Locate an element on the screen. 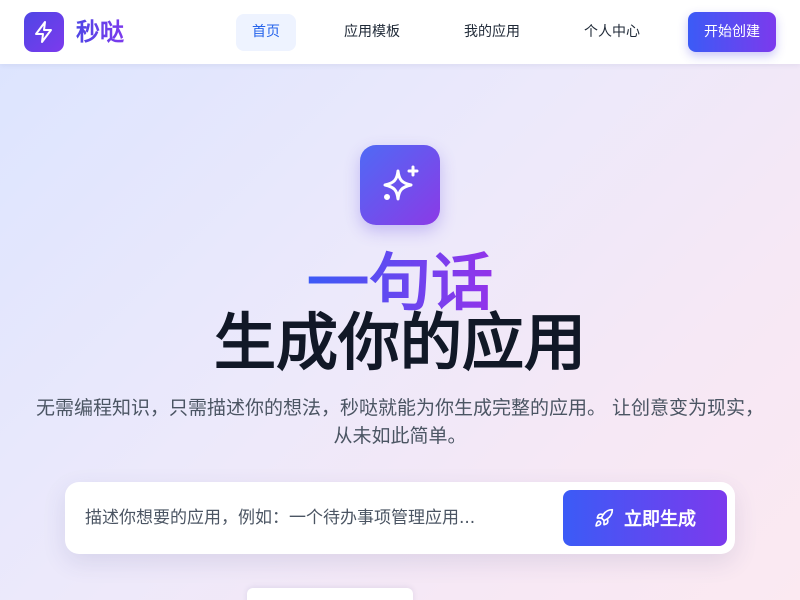 The image size is (800, 600). hero-icon is located at coordinates (400, 185).